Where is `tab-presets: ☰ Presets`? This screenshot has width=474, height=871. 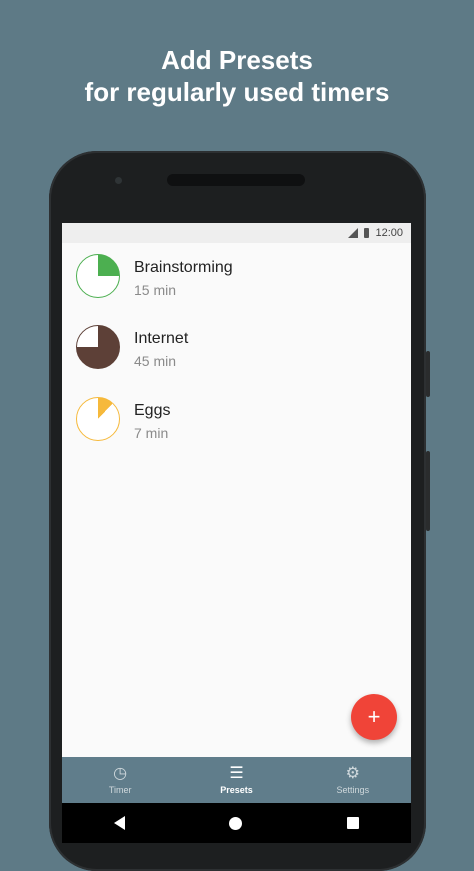
tab-presets: ☰ Presets is located at coordinates (236, 780).